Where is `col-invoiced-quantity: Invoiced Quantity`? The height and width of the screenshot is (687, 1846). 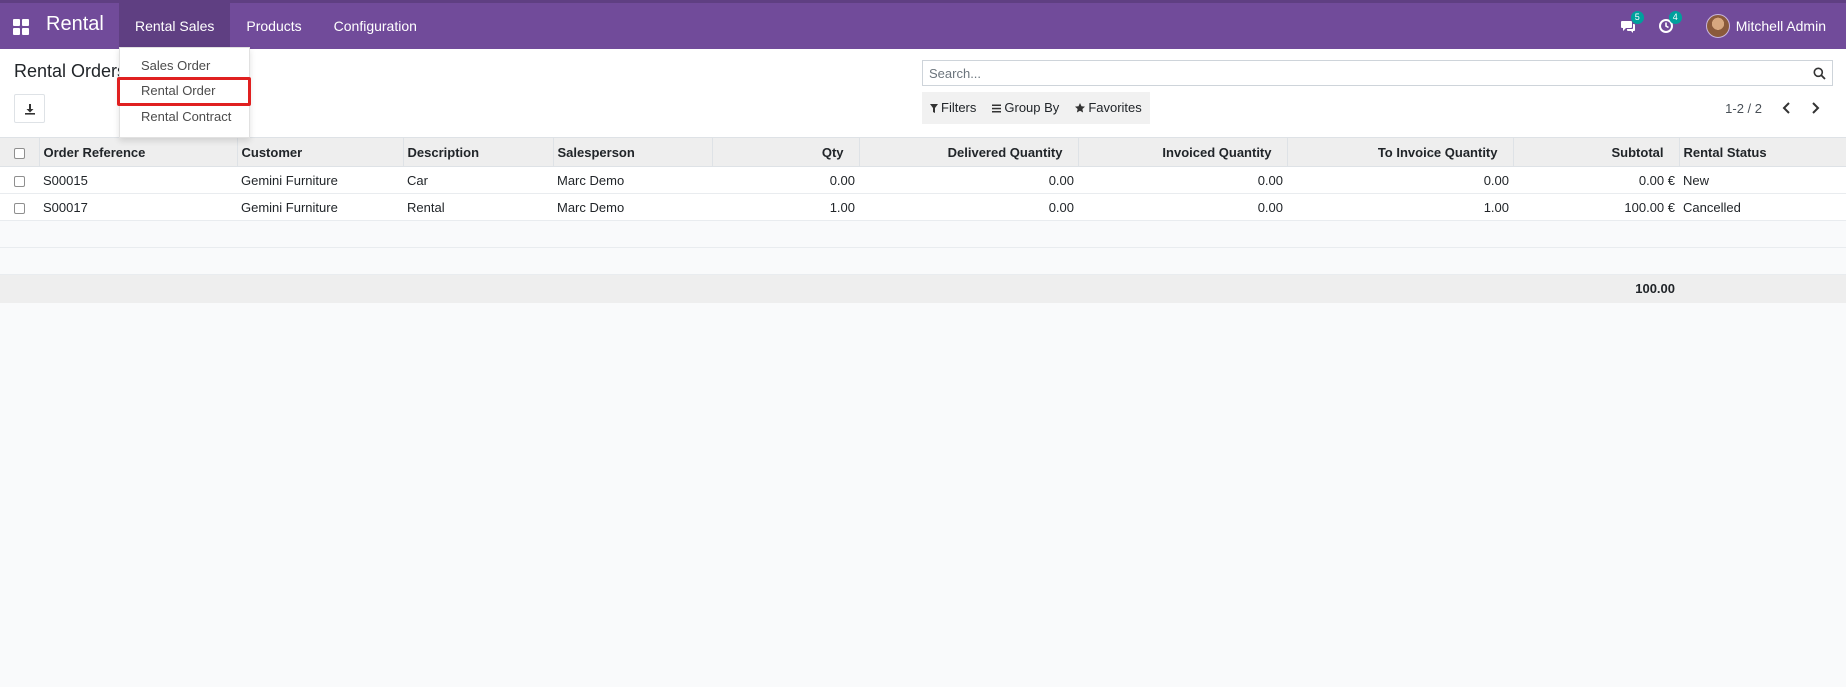 col-invoiced-quantity: Invoiced Quantity is located at coordinates (1183, 152).